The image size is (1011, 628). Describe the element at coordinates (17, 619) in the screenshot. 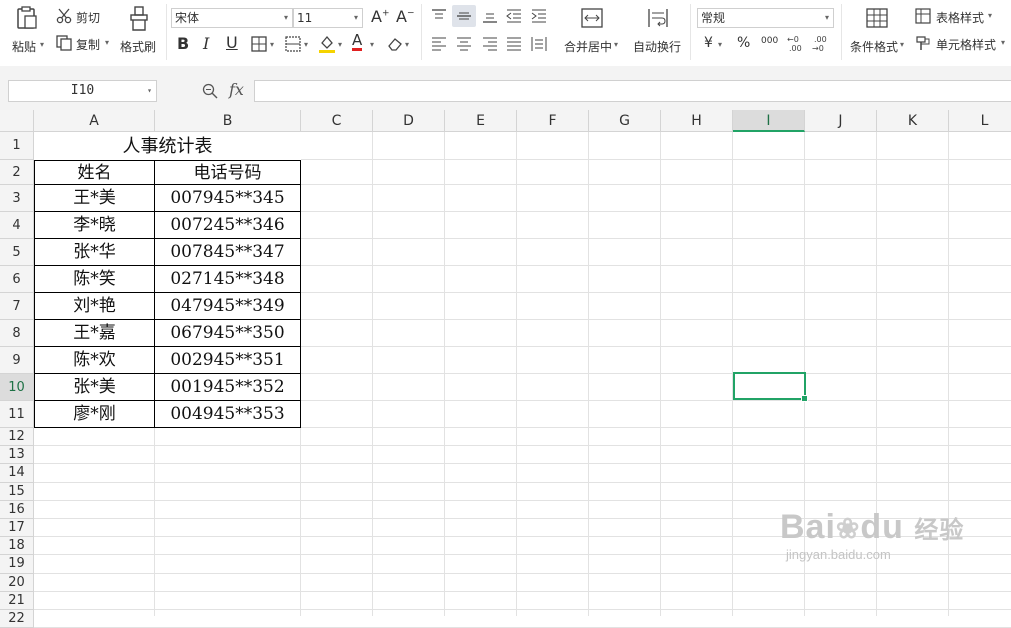

I see `row-header-22: 22` at that location.